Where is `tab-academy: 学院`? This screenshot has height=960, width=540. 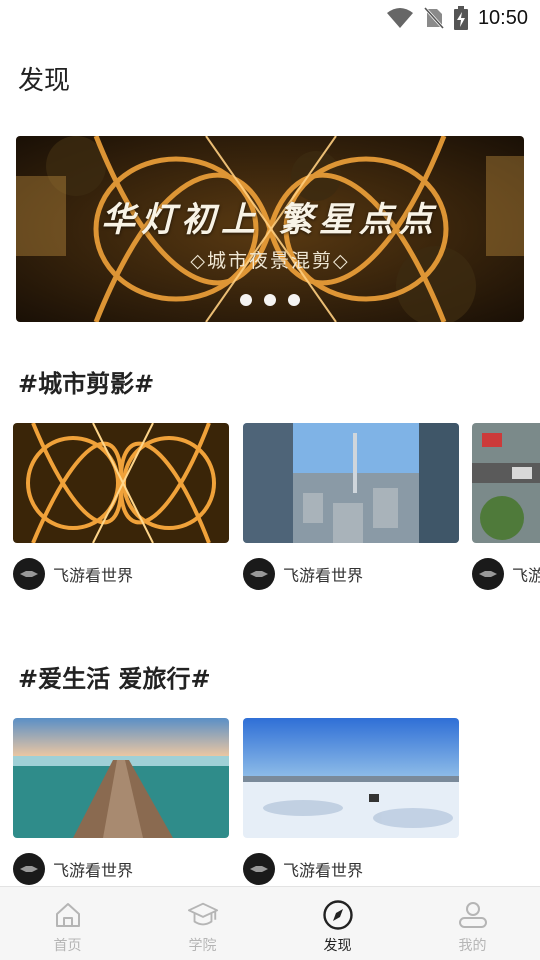
tab-academy: 学院 is located at coordinates (202, 923).